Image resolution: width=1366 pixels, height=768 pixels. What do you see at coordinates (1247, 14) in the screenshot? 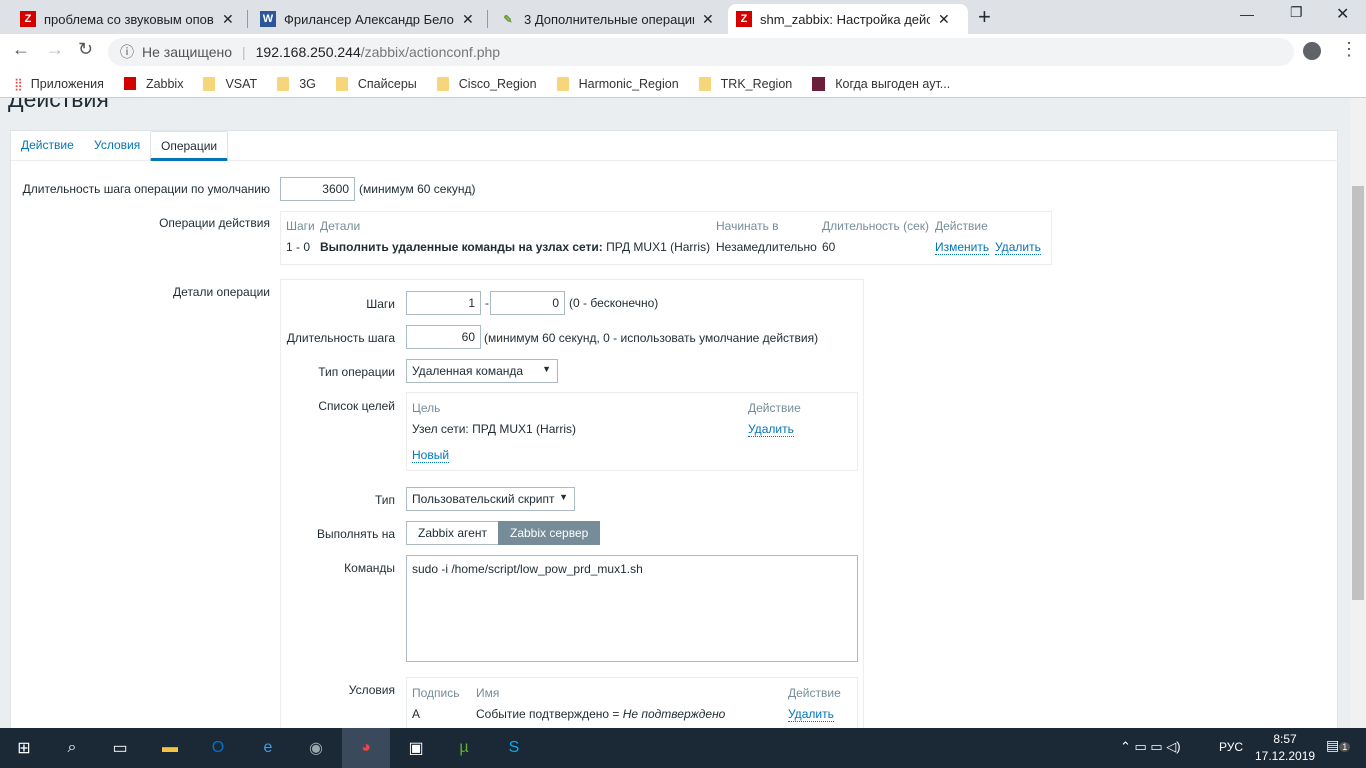
I see `minimize-button: —` at bounding box center [1247, 14].